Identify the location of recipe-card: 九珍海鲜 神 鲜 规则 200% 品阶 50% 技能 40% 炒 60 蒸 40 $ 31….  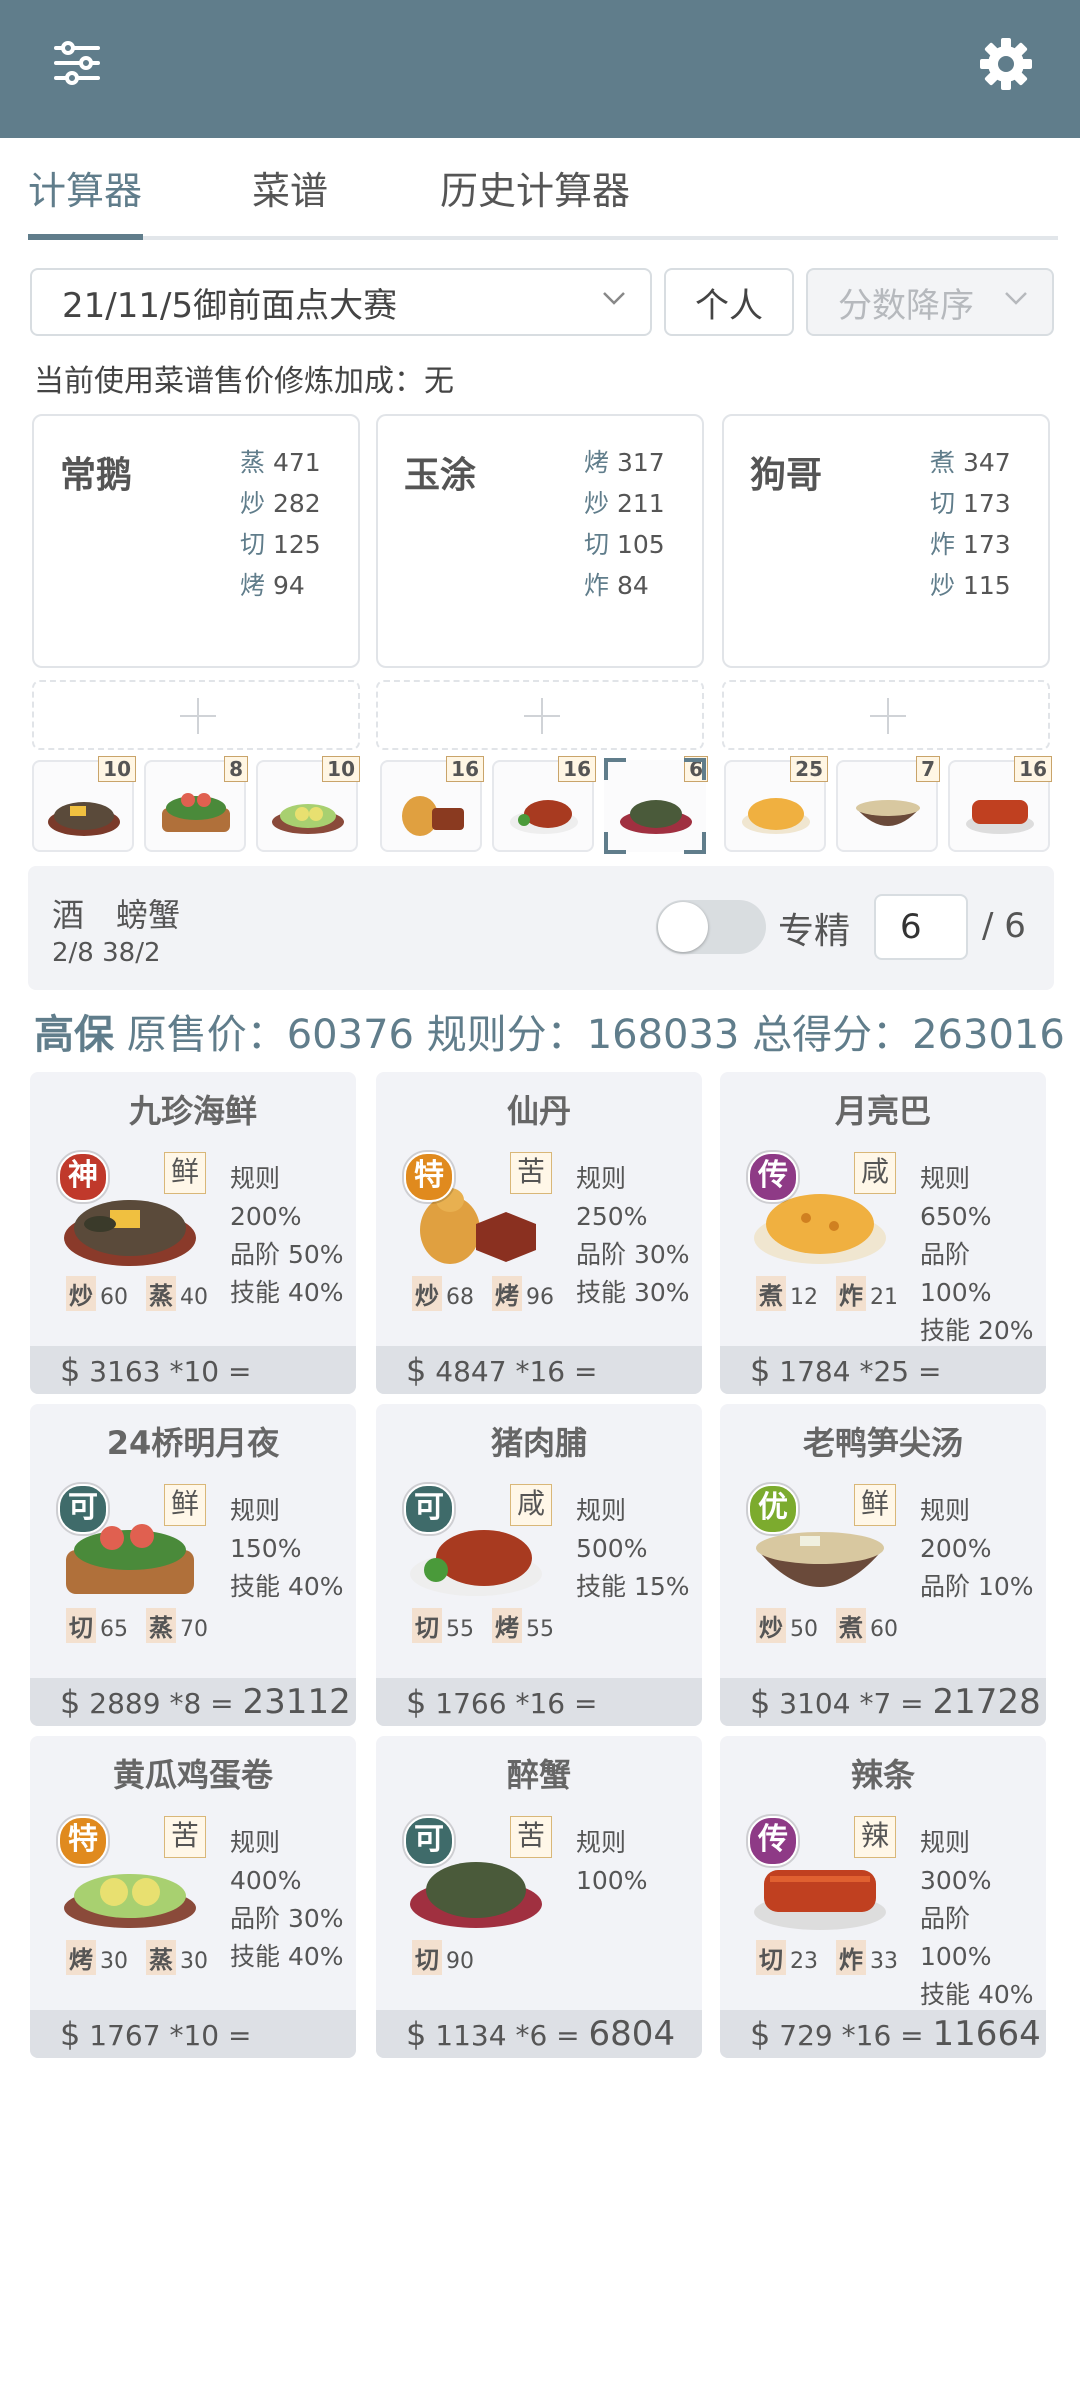
(193, 1233).